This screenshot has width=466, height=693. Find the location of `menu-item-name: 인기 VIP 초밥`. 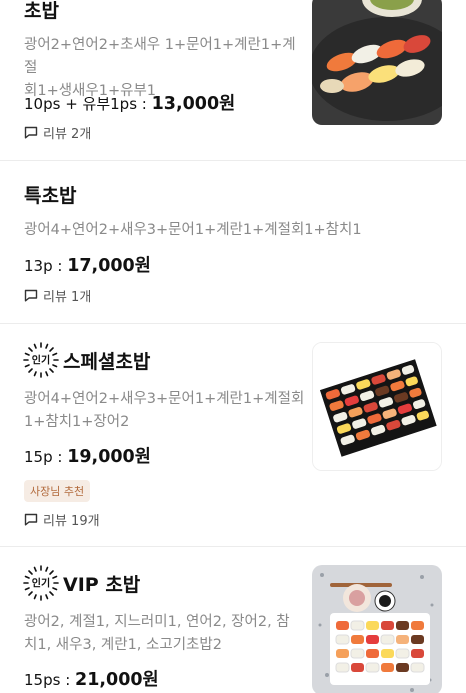

menu-item-name: 인기 VIP 초밥 is located at coordinates (81, 583).